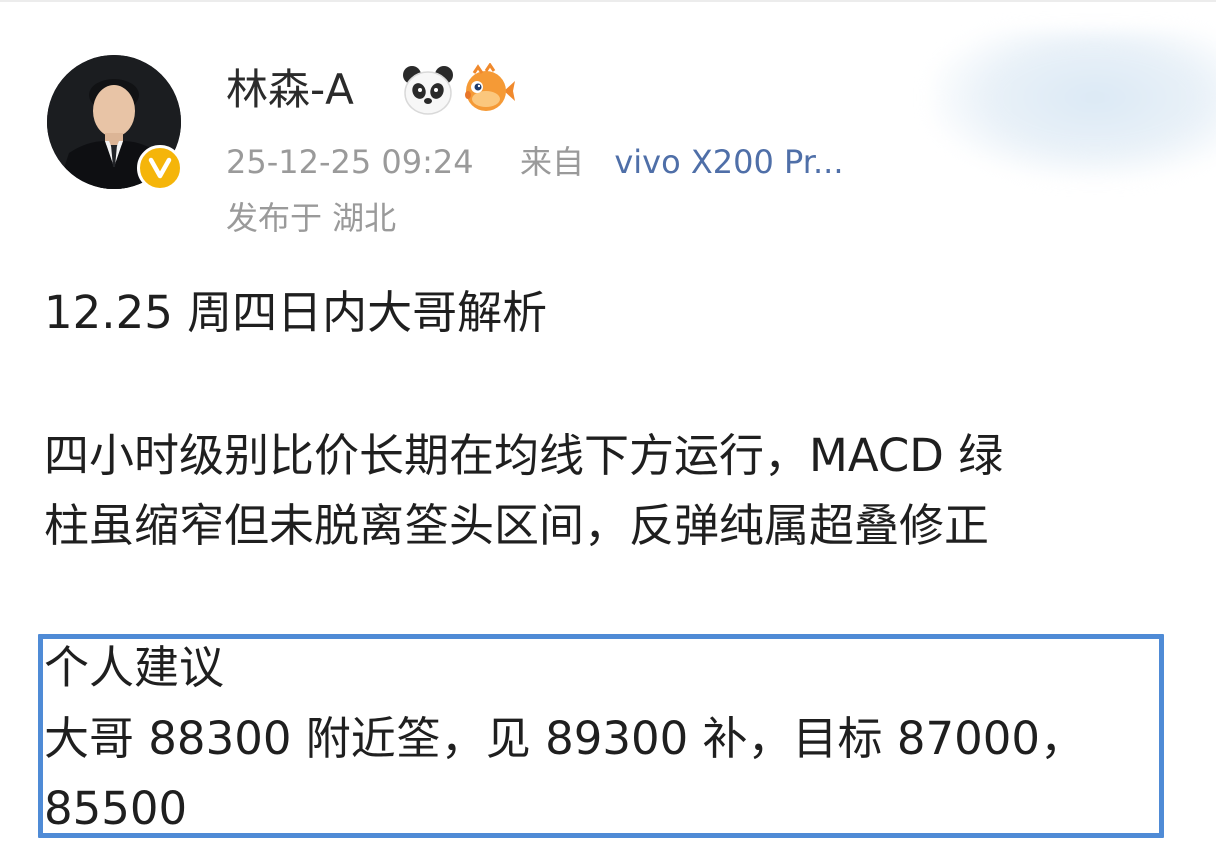 The width and height of the screenshot is (1216, 851). I want to click on panda-emoji-icon, so click(428, 91).